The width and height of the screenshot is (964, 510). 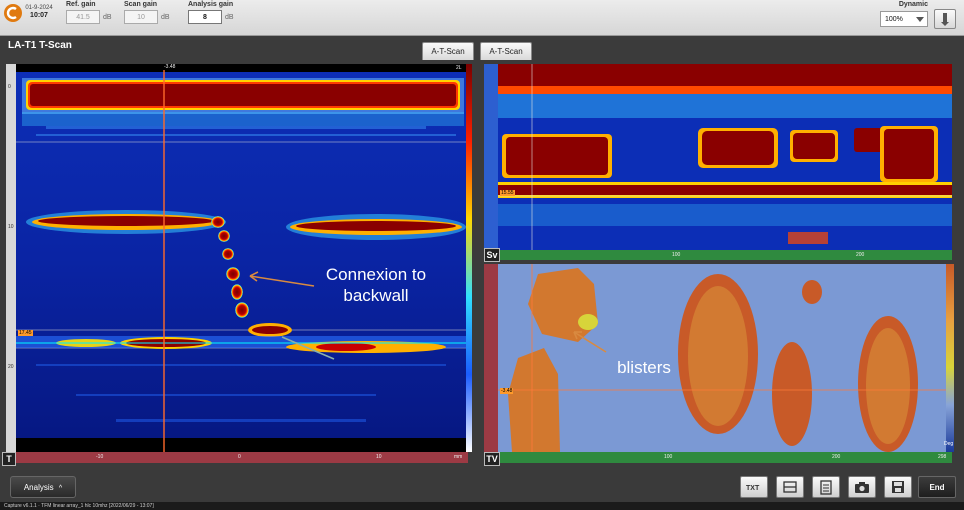 What do you see at coordinates (60, 488) in the screenshot?
I see `chevron-up-icon: ^` at bounding box center [60, 488].